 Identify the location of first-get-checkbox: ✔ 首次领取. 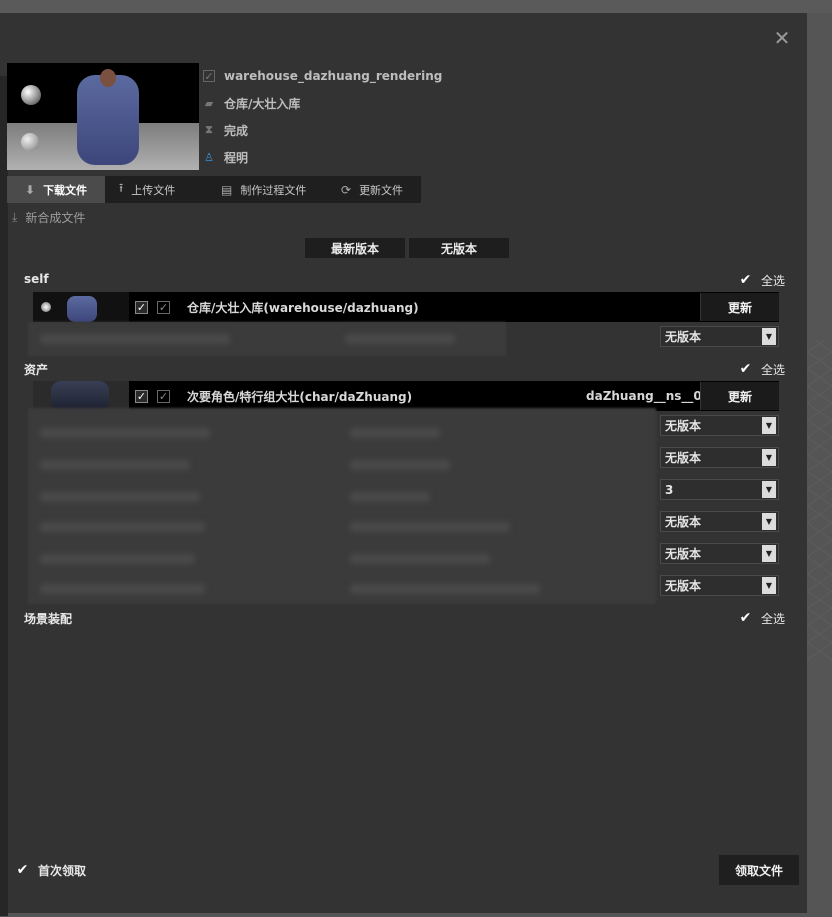
(51, 870).